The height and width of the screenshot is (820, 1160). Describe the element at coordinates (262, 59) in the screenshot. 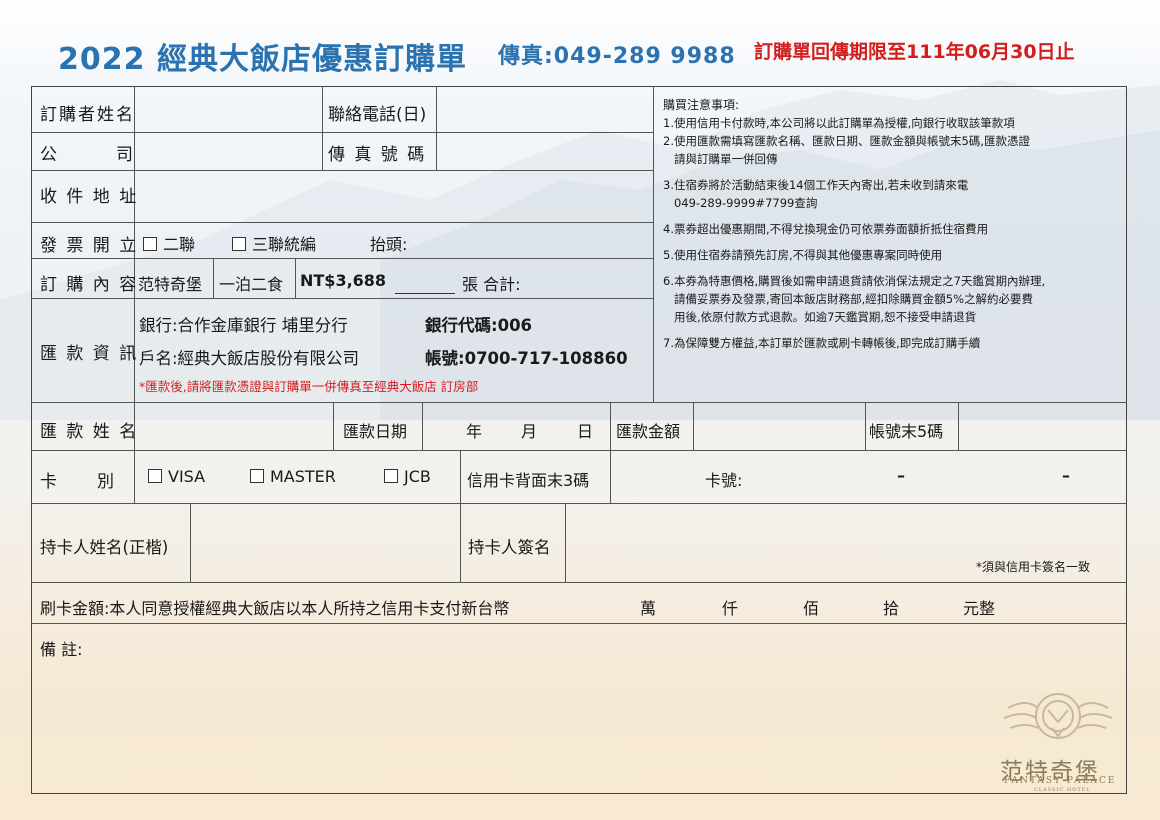

I see `page-title: 2022 經典大飯店優惠訂購單` at that location.